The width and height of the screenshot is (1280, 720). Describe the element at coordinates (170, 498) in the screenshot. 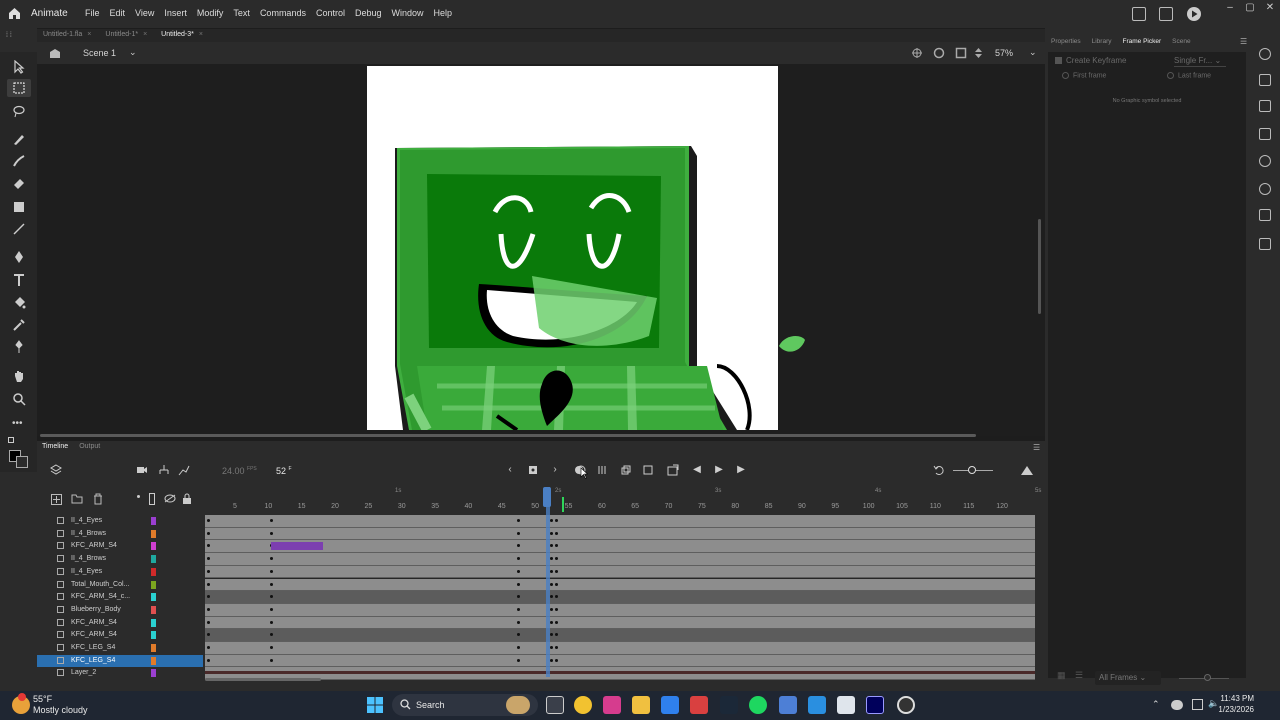

I see `show-hide-all-icon` at that location.